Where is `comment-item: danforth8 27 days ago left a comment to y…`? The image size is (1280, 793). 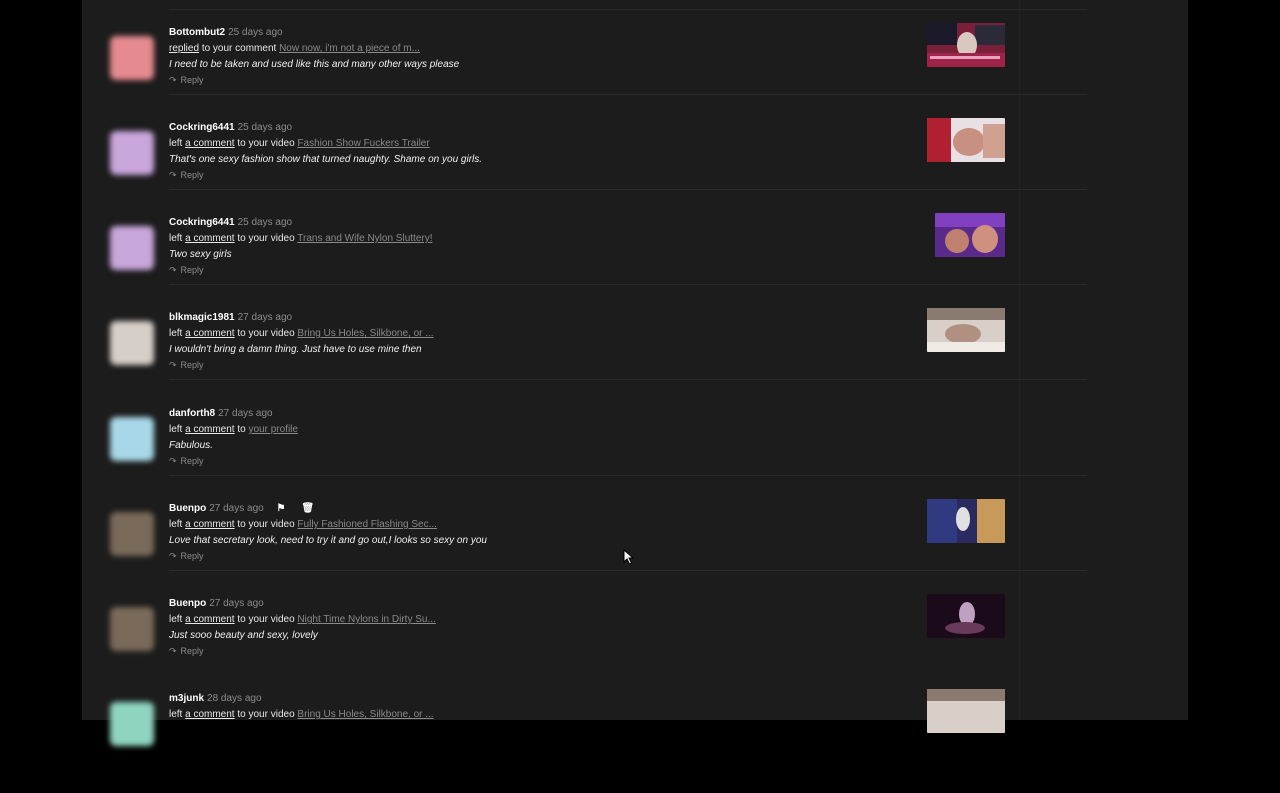 comment-item: danforth8 27 days ago left a comment to y… is located at coordinates (635, 458).